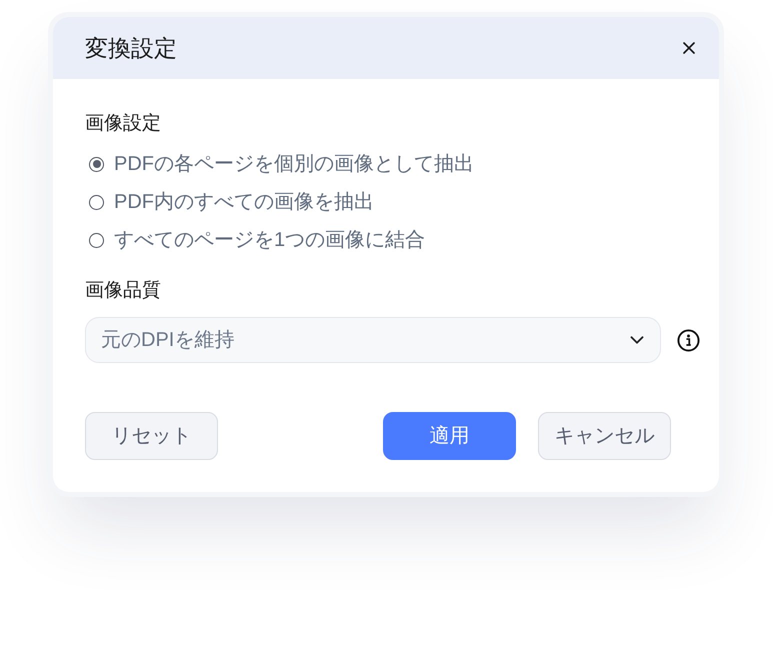  I want to click on radio-option: すべてのページを1つの画像に結合, so click(393, 240).